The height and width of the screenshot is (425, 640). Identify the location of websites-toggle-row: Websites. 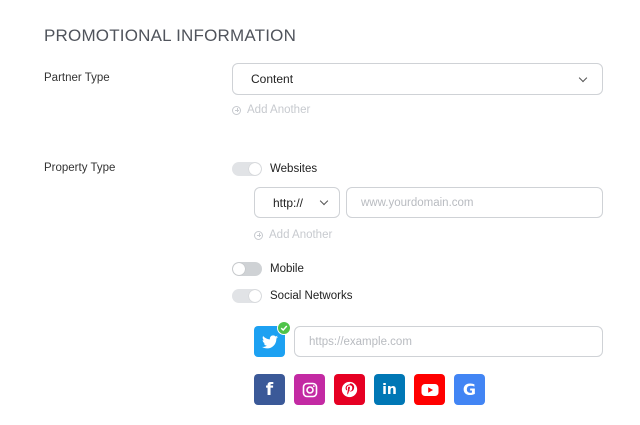
(274, 169).